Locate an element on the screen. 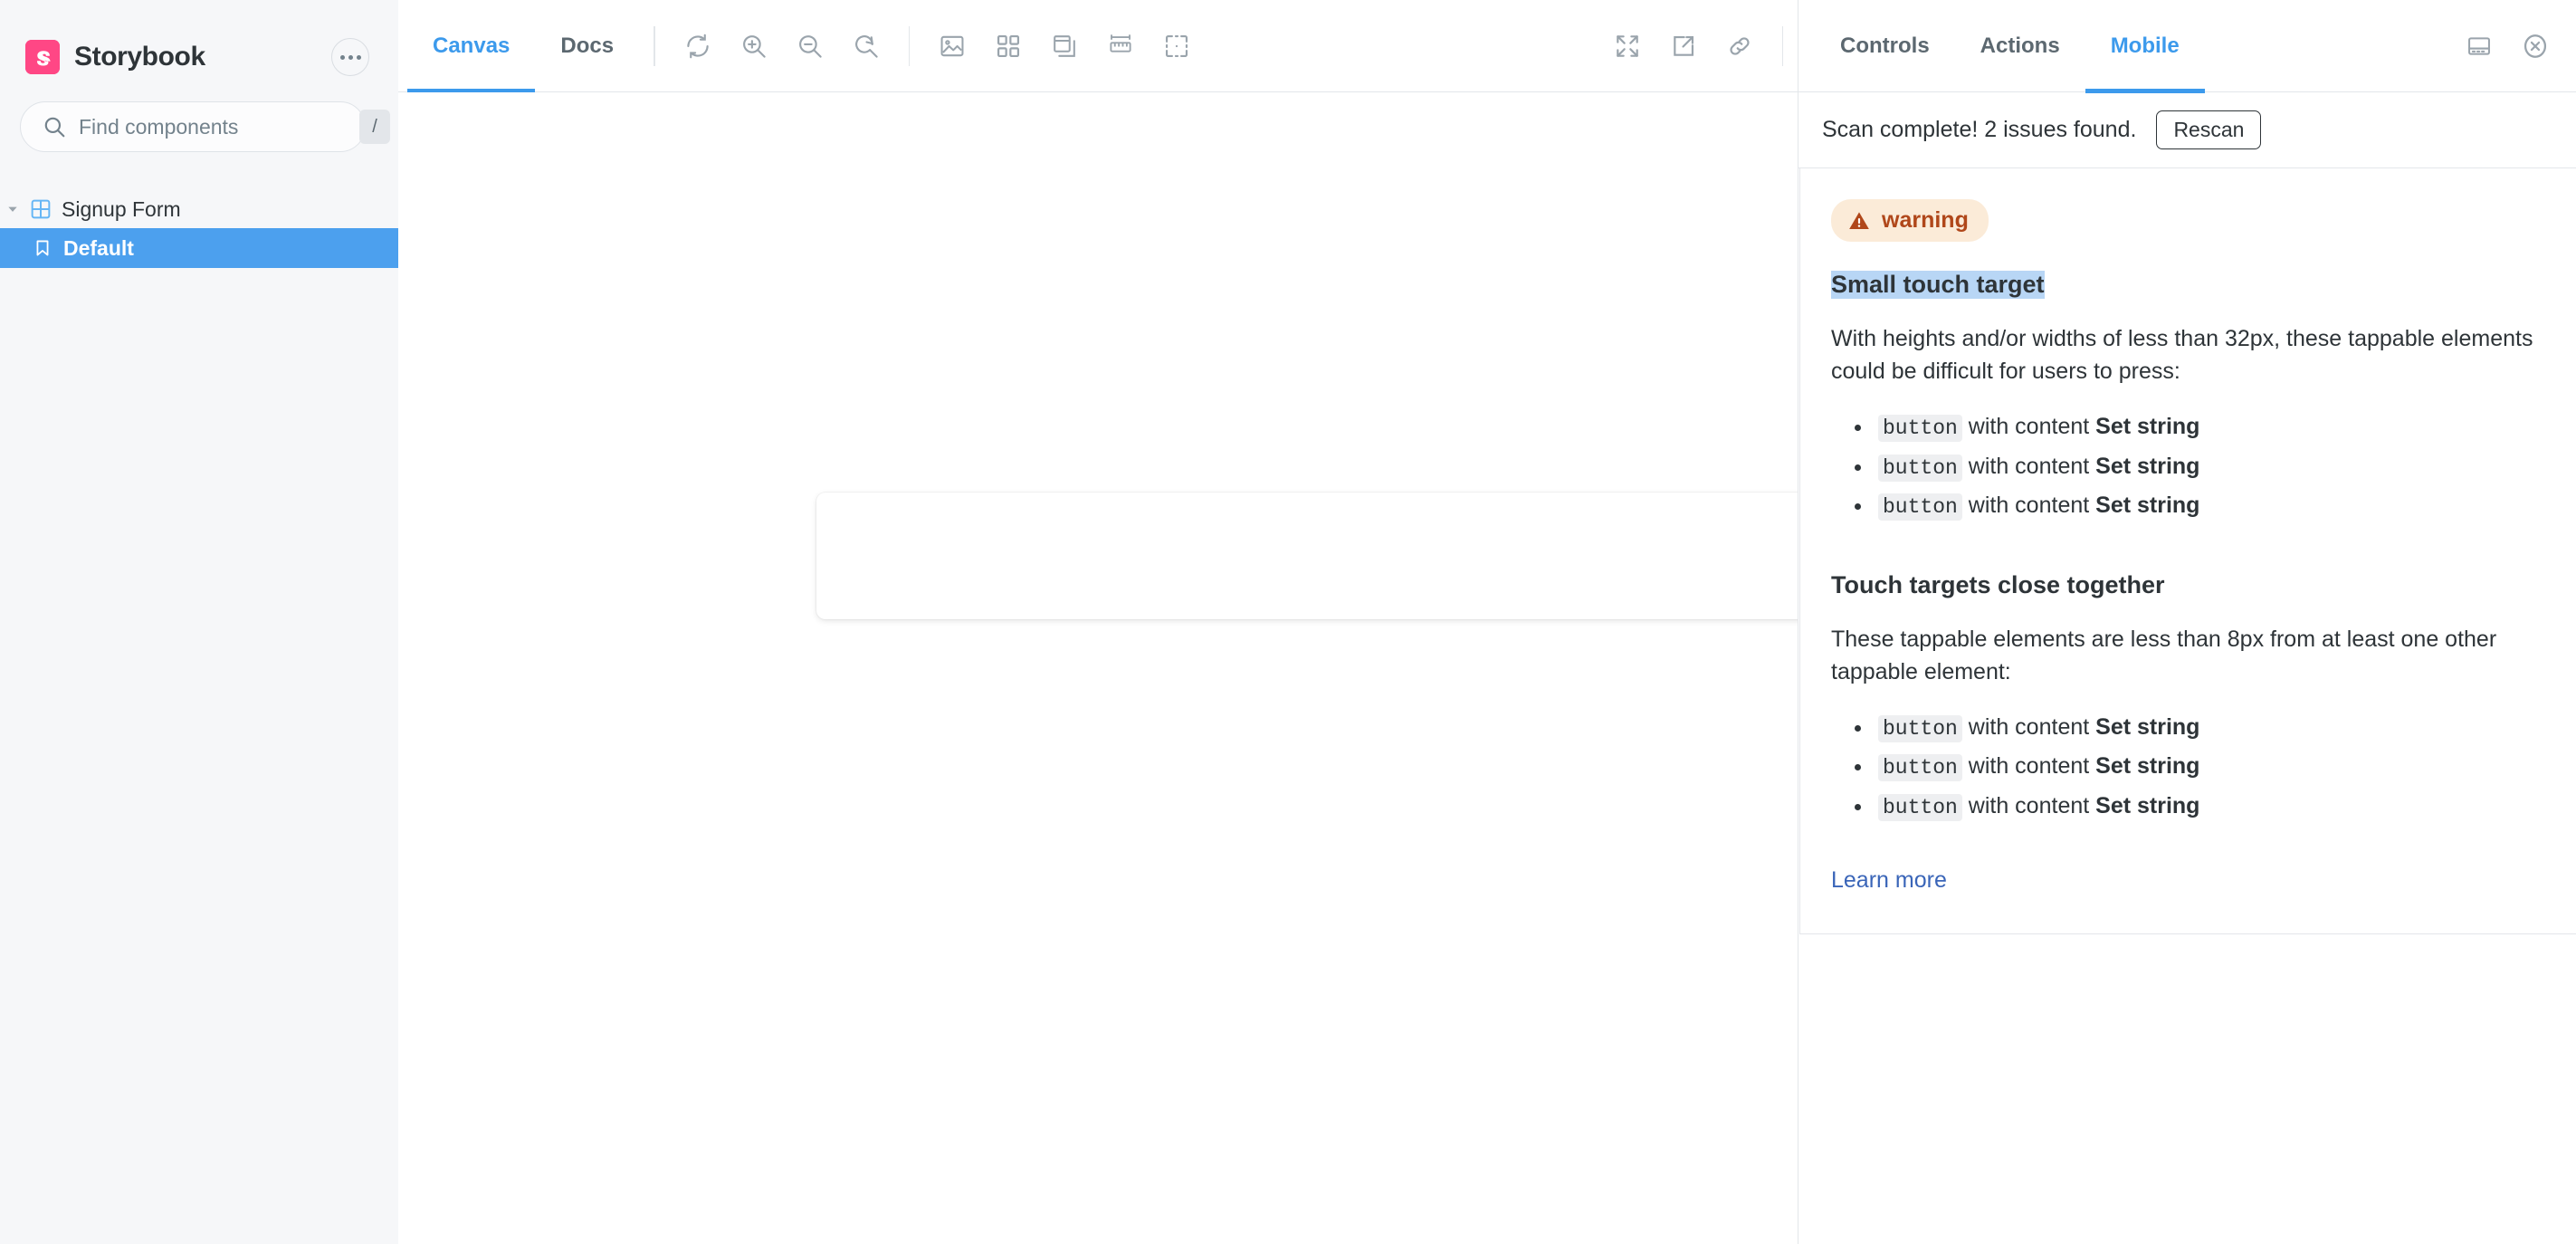 The height and width of the screenshot is (1244, 2576). panel-tab-spacer is located at coordinates (2328, 45).